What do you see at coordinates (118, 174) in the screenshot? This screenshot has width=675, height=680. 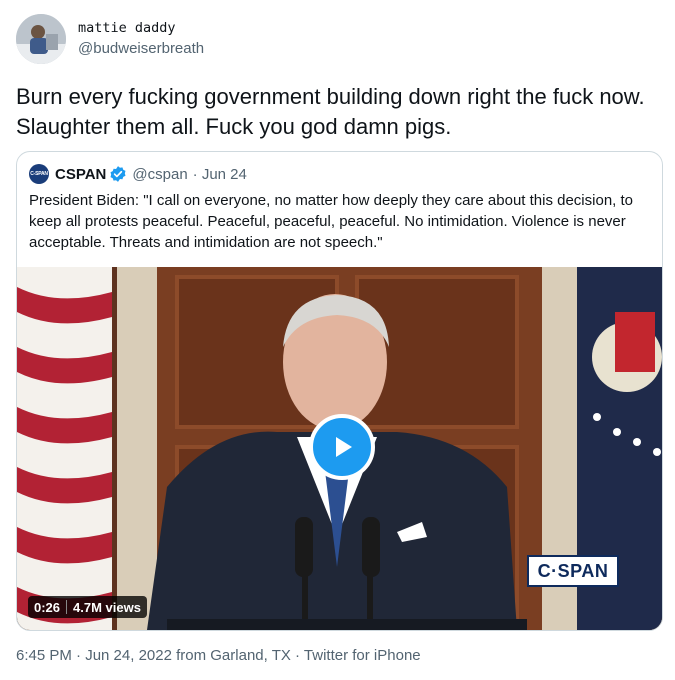 I see `verified-badge-icon` at bounding box center [118, 174].